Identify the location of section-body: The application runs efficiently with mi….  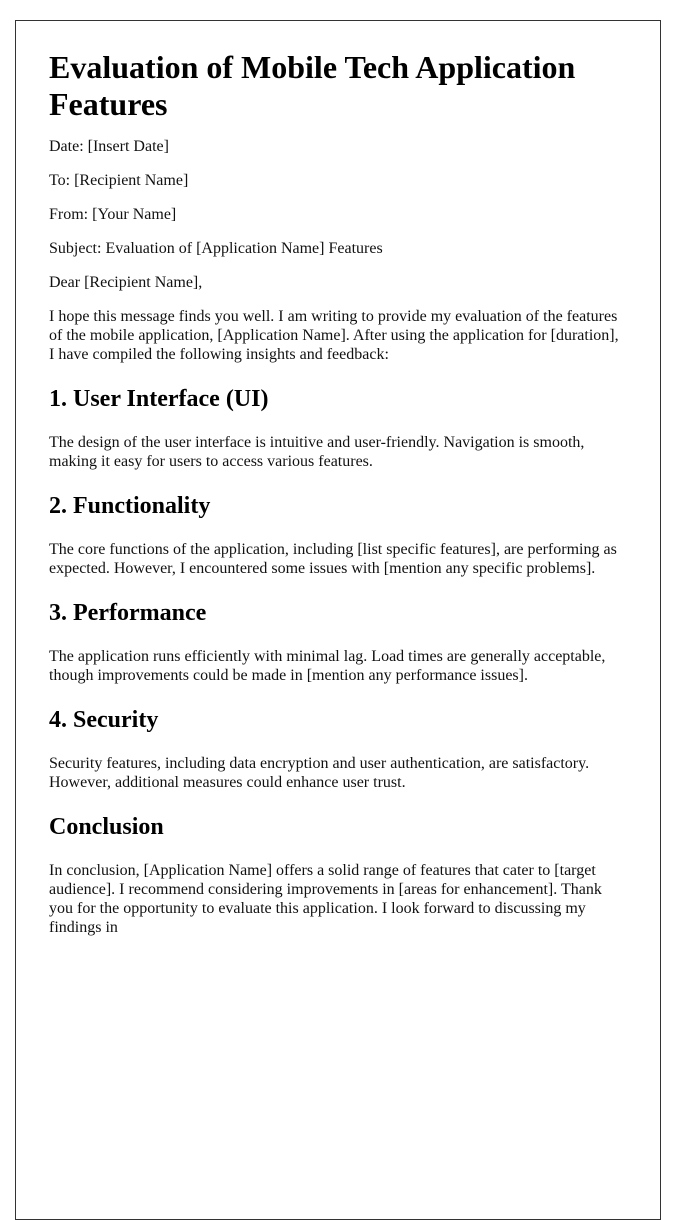
(327, 666).